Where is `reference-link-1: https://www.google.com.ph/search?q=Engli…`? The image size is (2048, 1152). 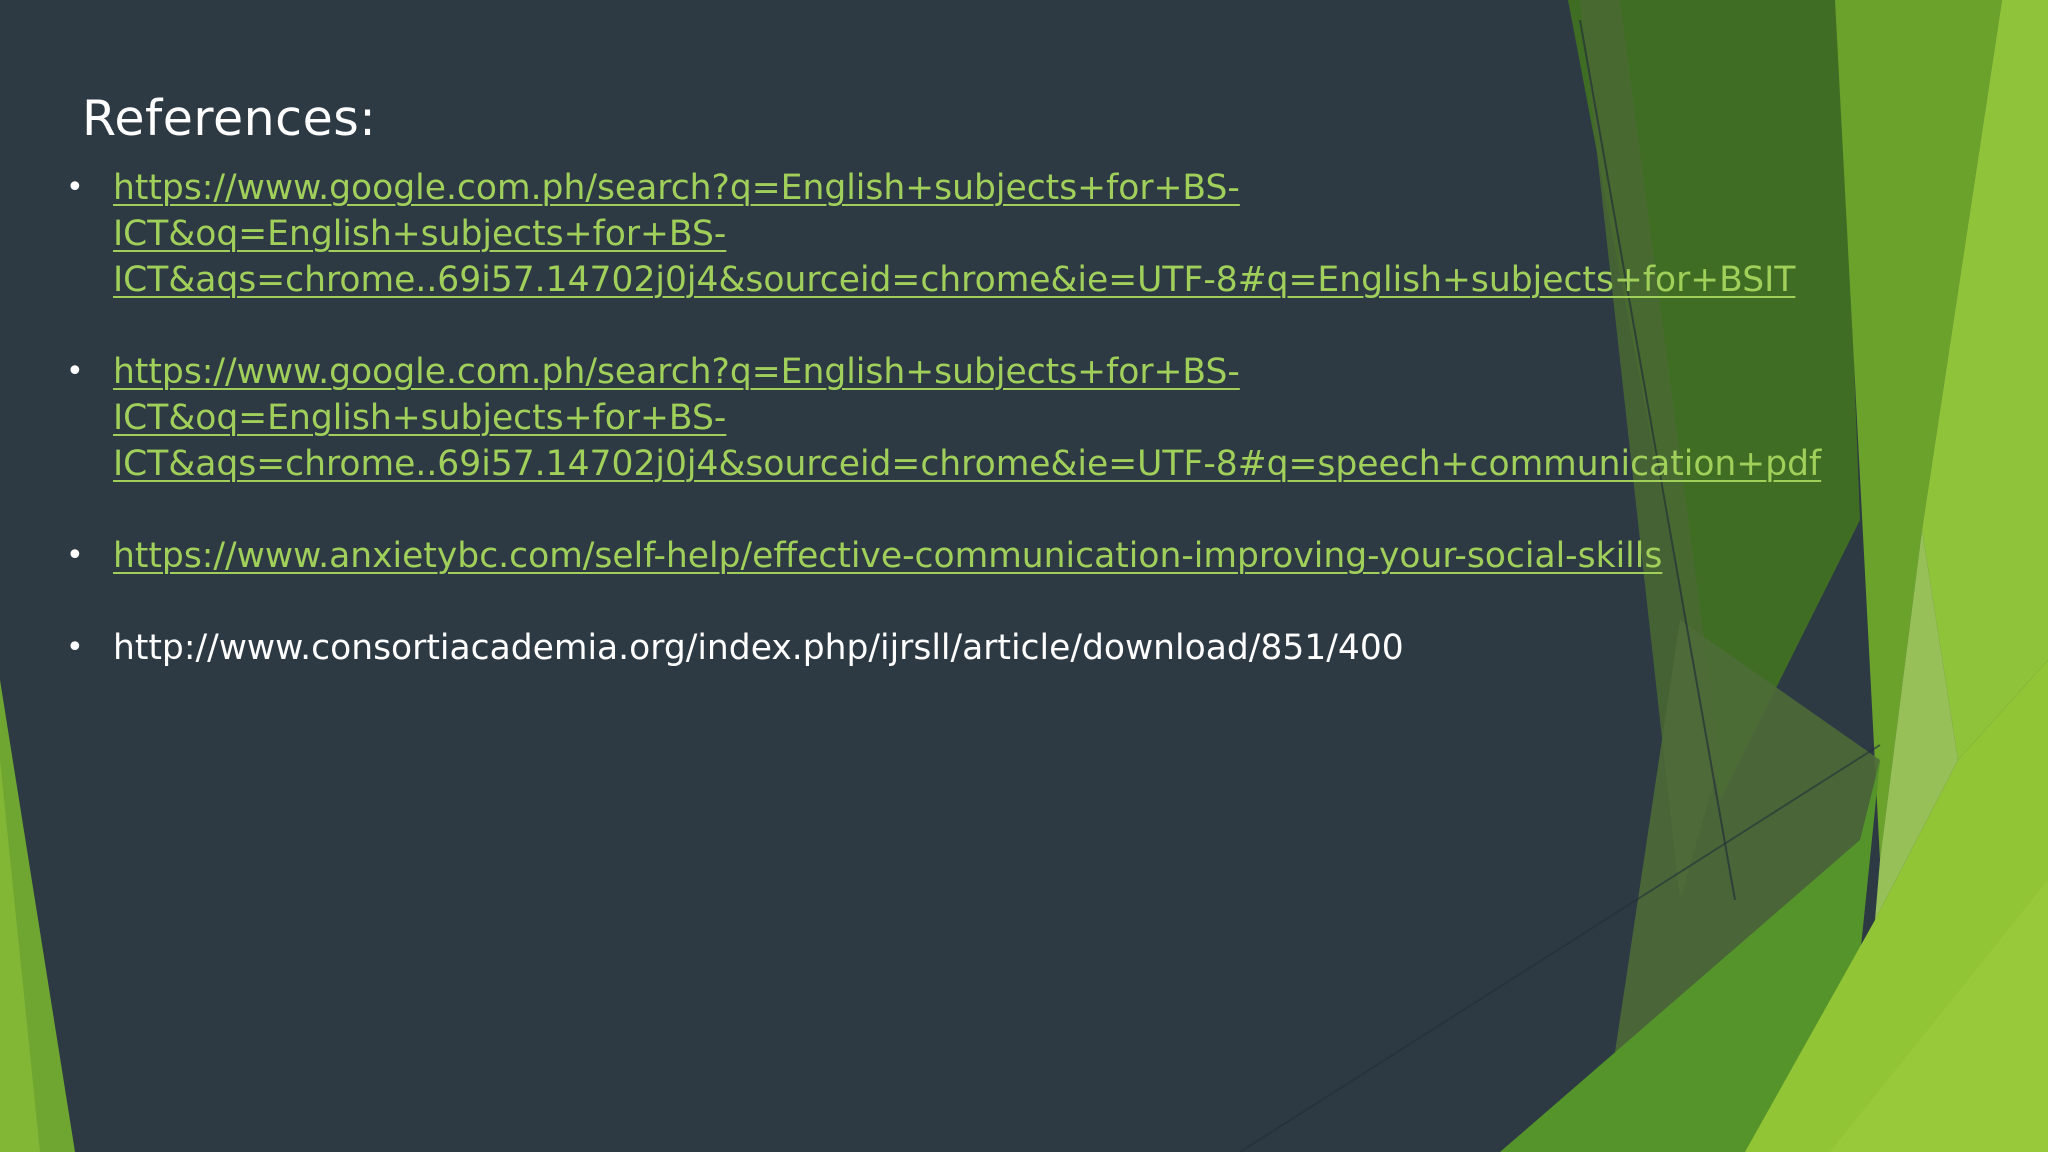
reference-link-1: https://www.google.com.ph/search?q=Engli… is located at coordinates (954, 234).